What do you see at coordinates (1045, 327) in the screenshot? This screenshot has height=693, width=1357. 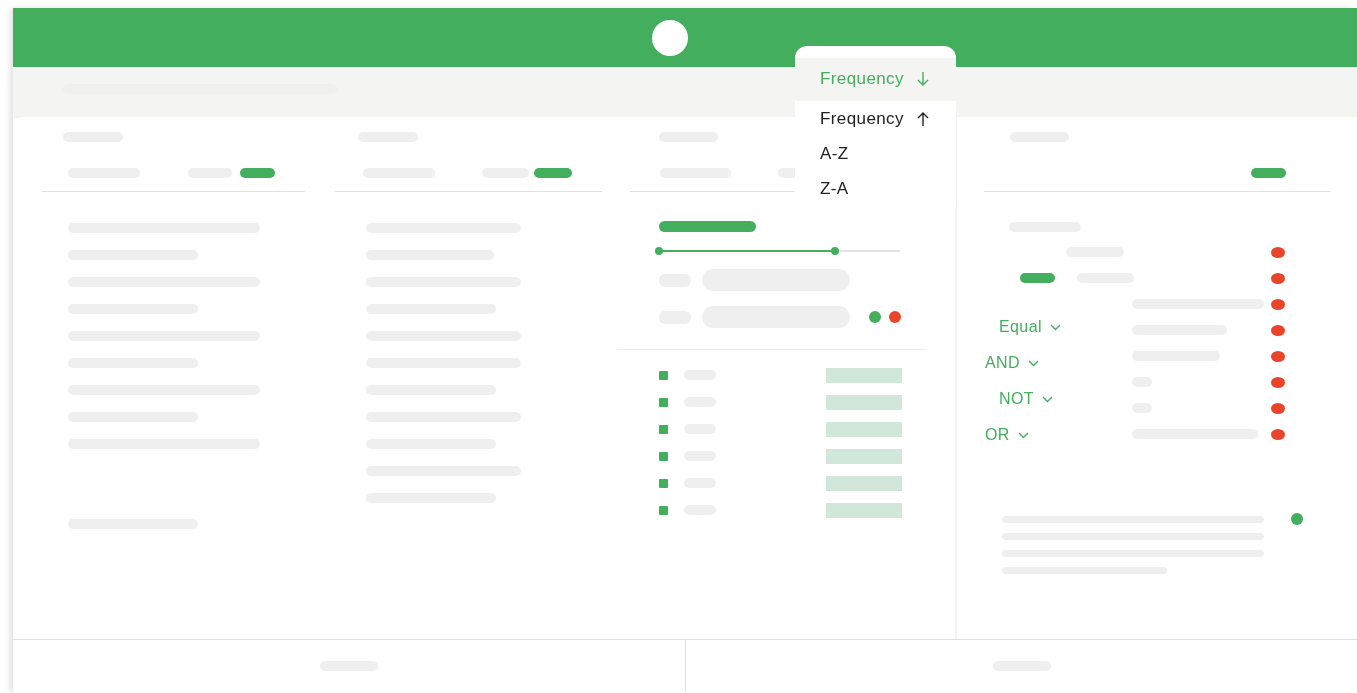 I see `operator-dropdown: Equal` at bounding box center [1045, 327].